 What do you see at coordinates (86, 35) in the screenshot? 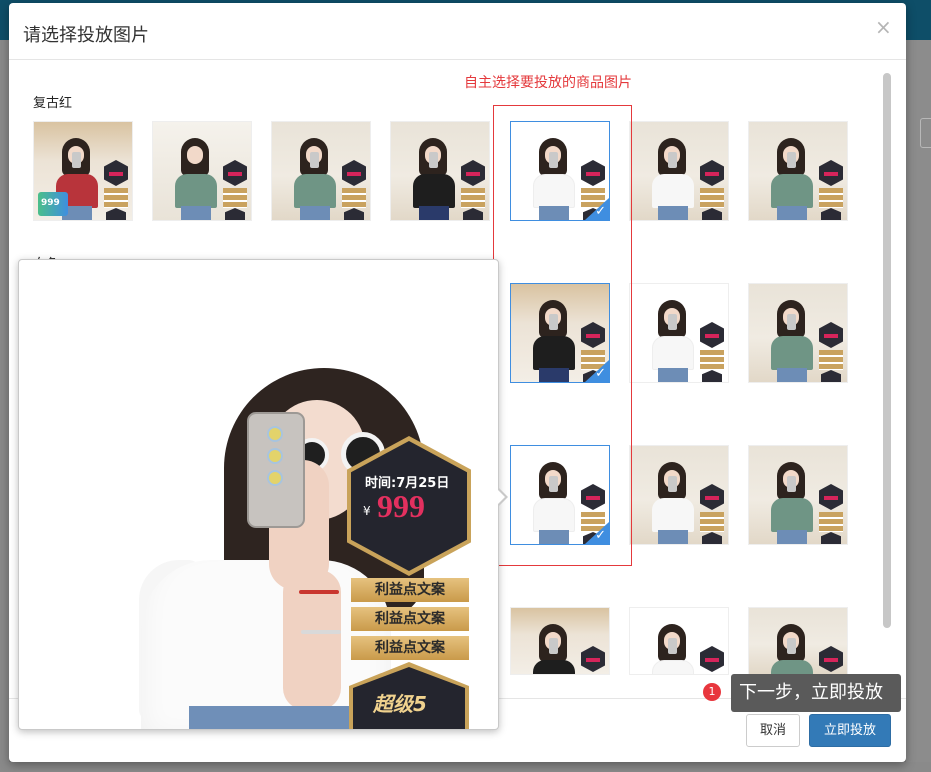
I see `modal-title: 请选择投放图片` at bounding box center [86, 35].